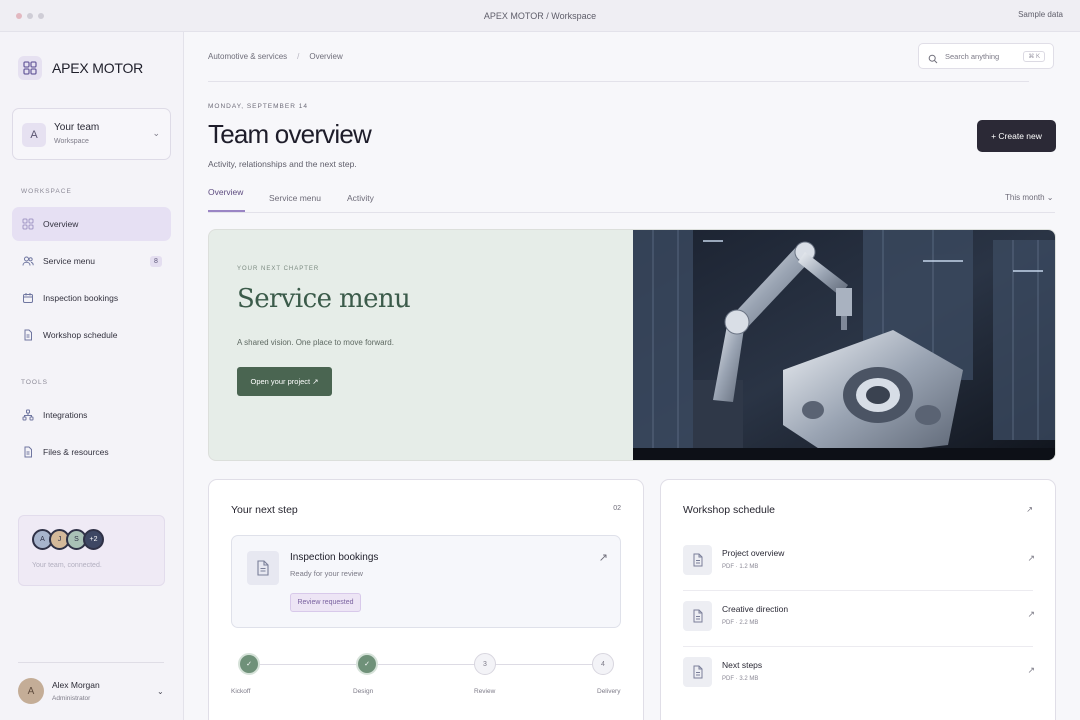 This screenshot has height=720, width=1080. What do you see at coordinates (485, 691) in the screenshot?
I see `step-label: Review` at bounding box center [485, 691].